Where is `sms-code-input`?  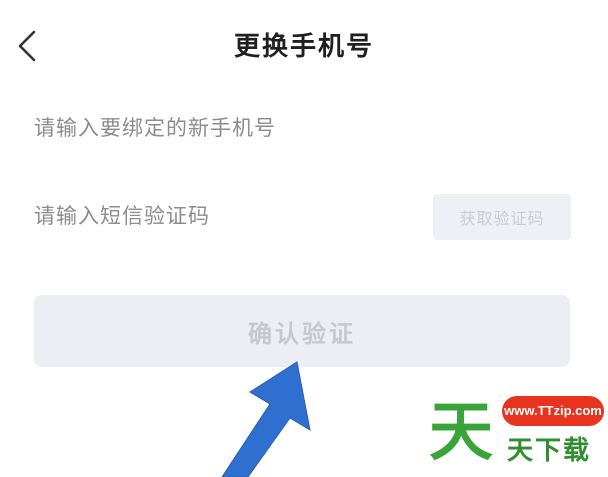 sms-code-input is located at coordinates (224, 216).